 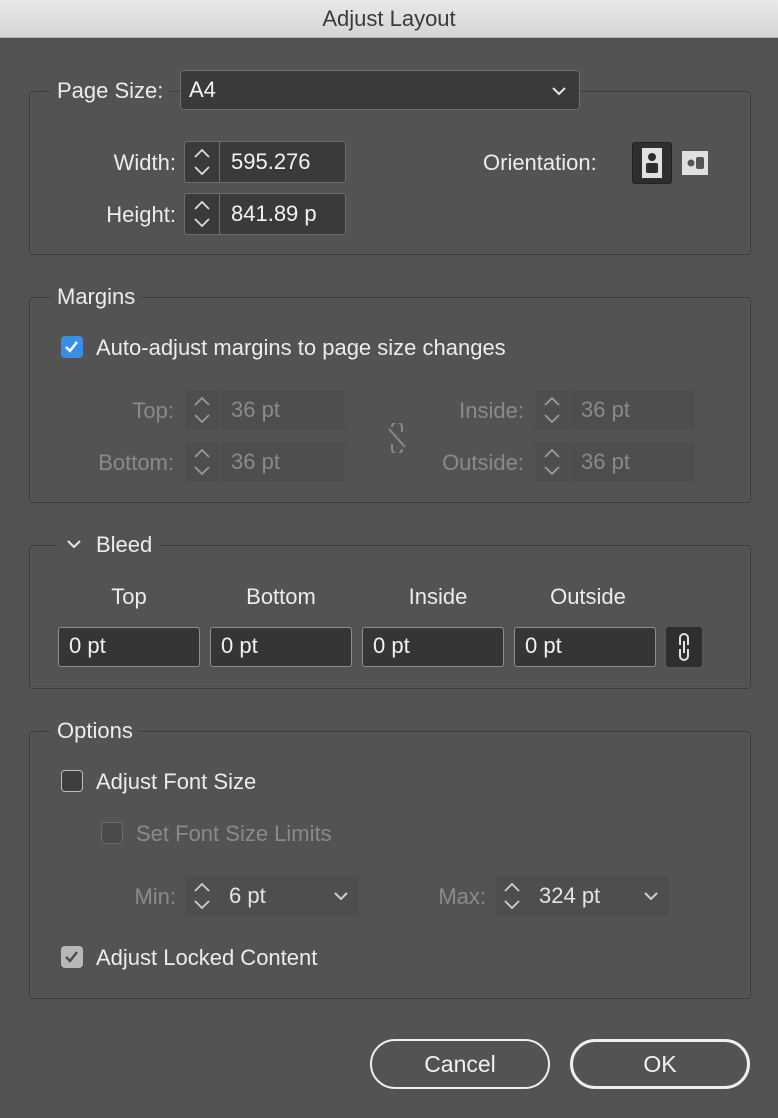 I want to click on page-size-select: A4, so click(x=380, y=90).